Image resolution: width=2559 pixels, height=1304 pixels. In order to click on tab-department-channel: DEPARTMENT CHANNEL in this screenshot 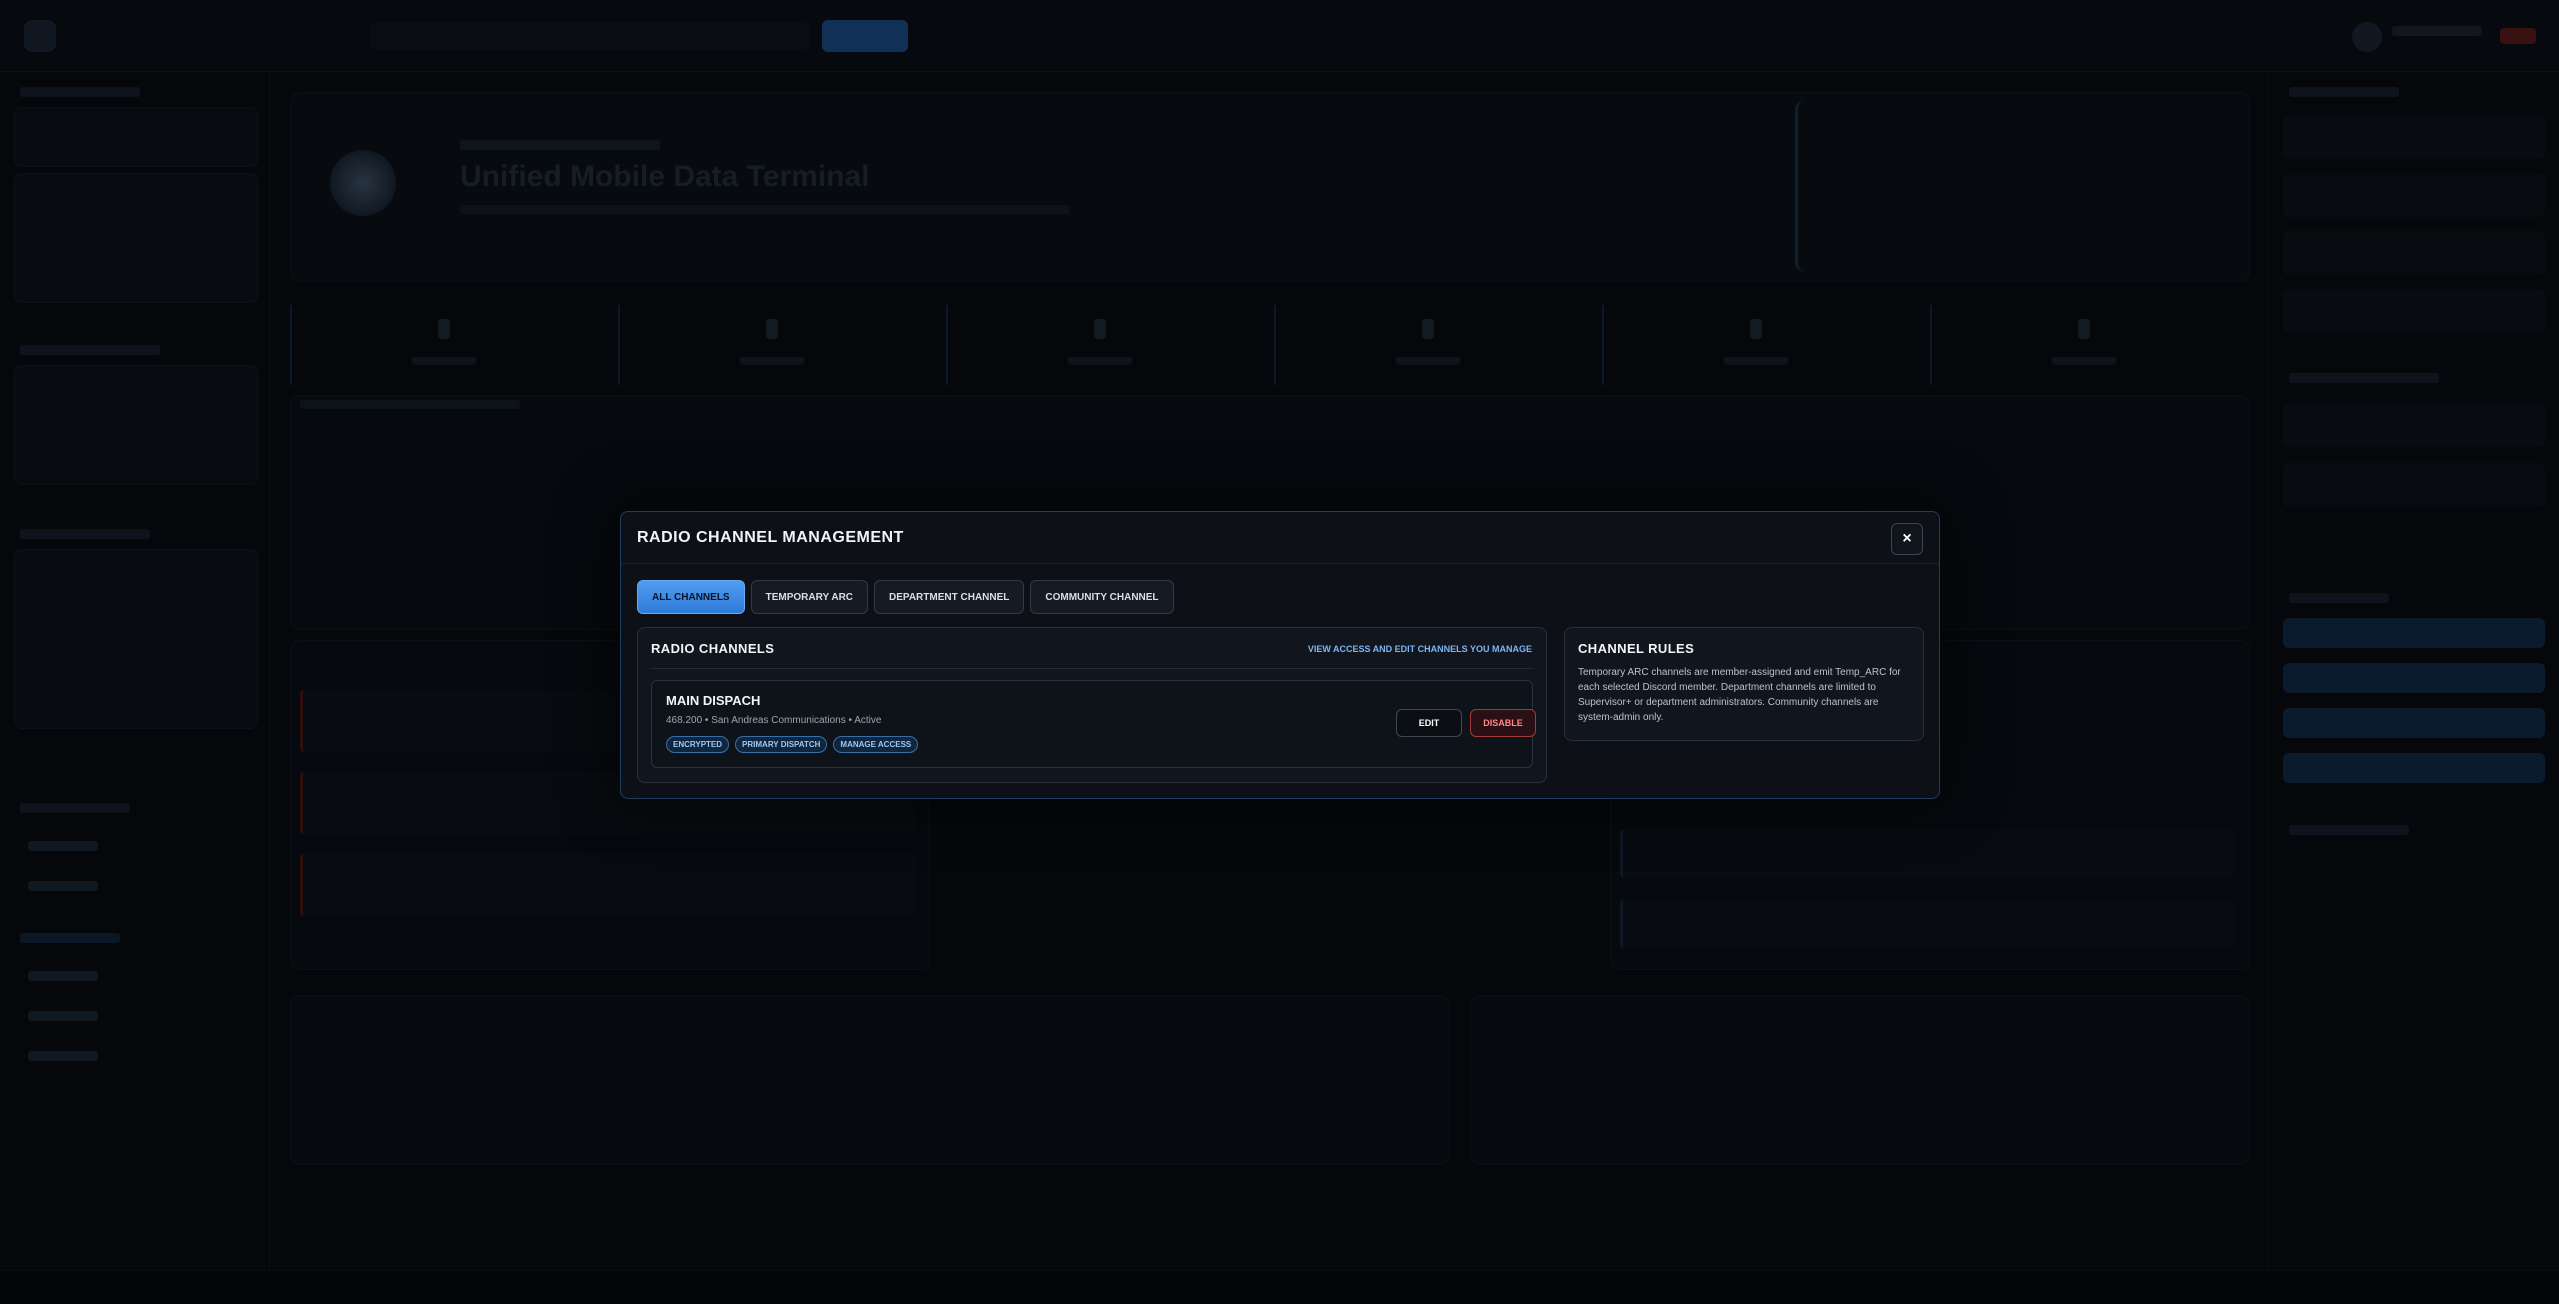, I will do `click(949, 597)`.